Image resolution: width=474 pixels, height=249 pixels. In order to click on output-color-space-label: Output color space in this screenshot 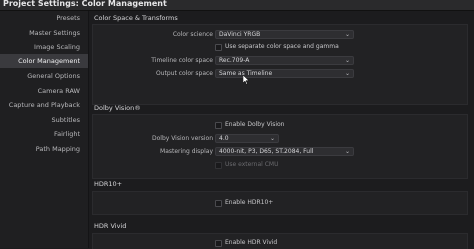, I will do `click(184, 73)`.